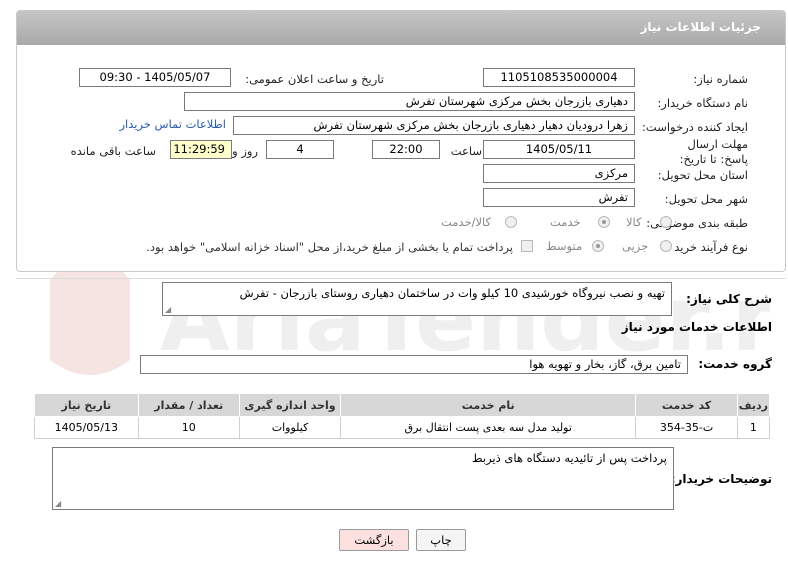 This screenshot has height=566, width=788. What do you see at coordinates (559, 149) in the screenshot?
I see `deadline-date-field: 1405/05/11` at bounding box center [559, 149].